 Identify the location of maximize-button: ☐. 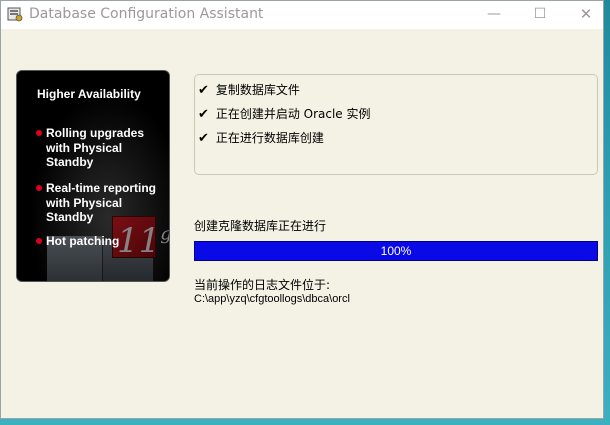
(540, 14).